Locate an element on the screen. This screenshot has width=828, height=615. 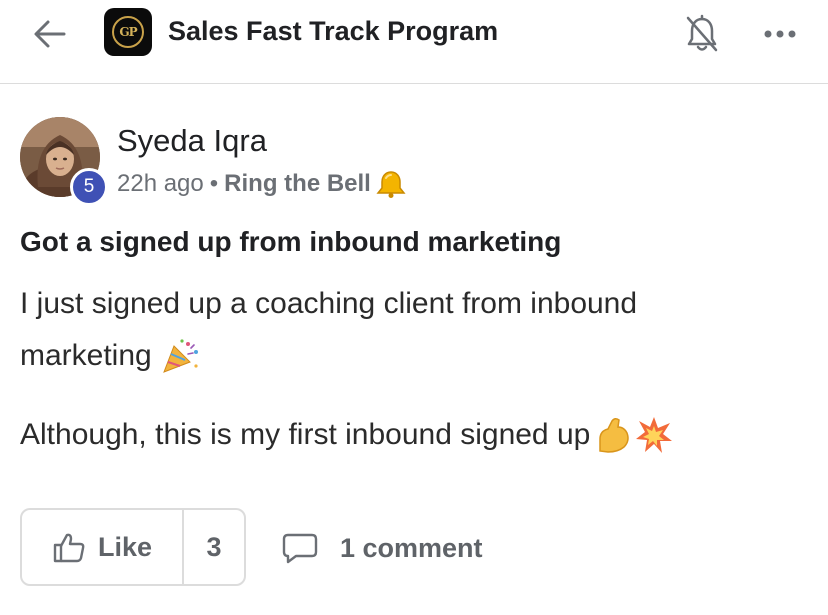
like-control: Like 3 is located at coordinates (133, 547).